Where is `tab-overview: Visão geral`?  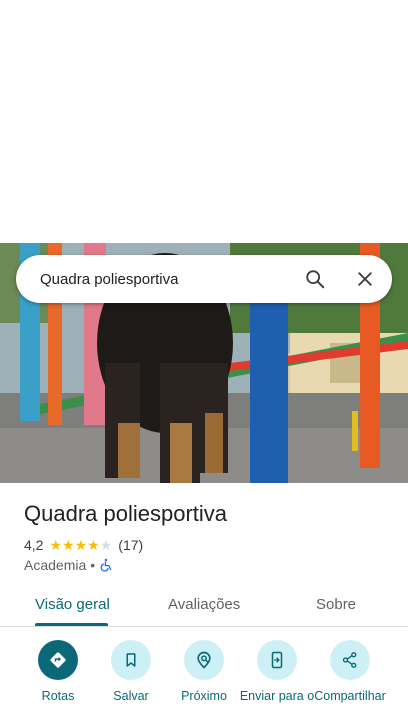 tab-overview: Visão geral is located at coordinates (72, 604).